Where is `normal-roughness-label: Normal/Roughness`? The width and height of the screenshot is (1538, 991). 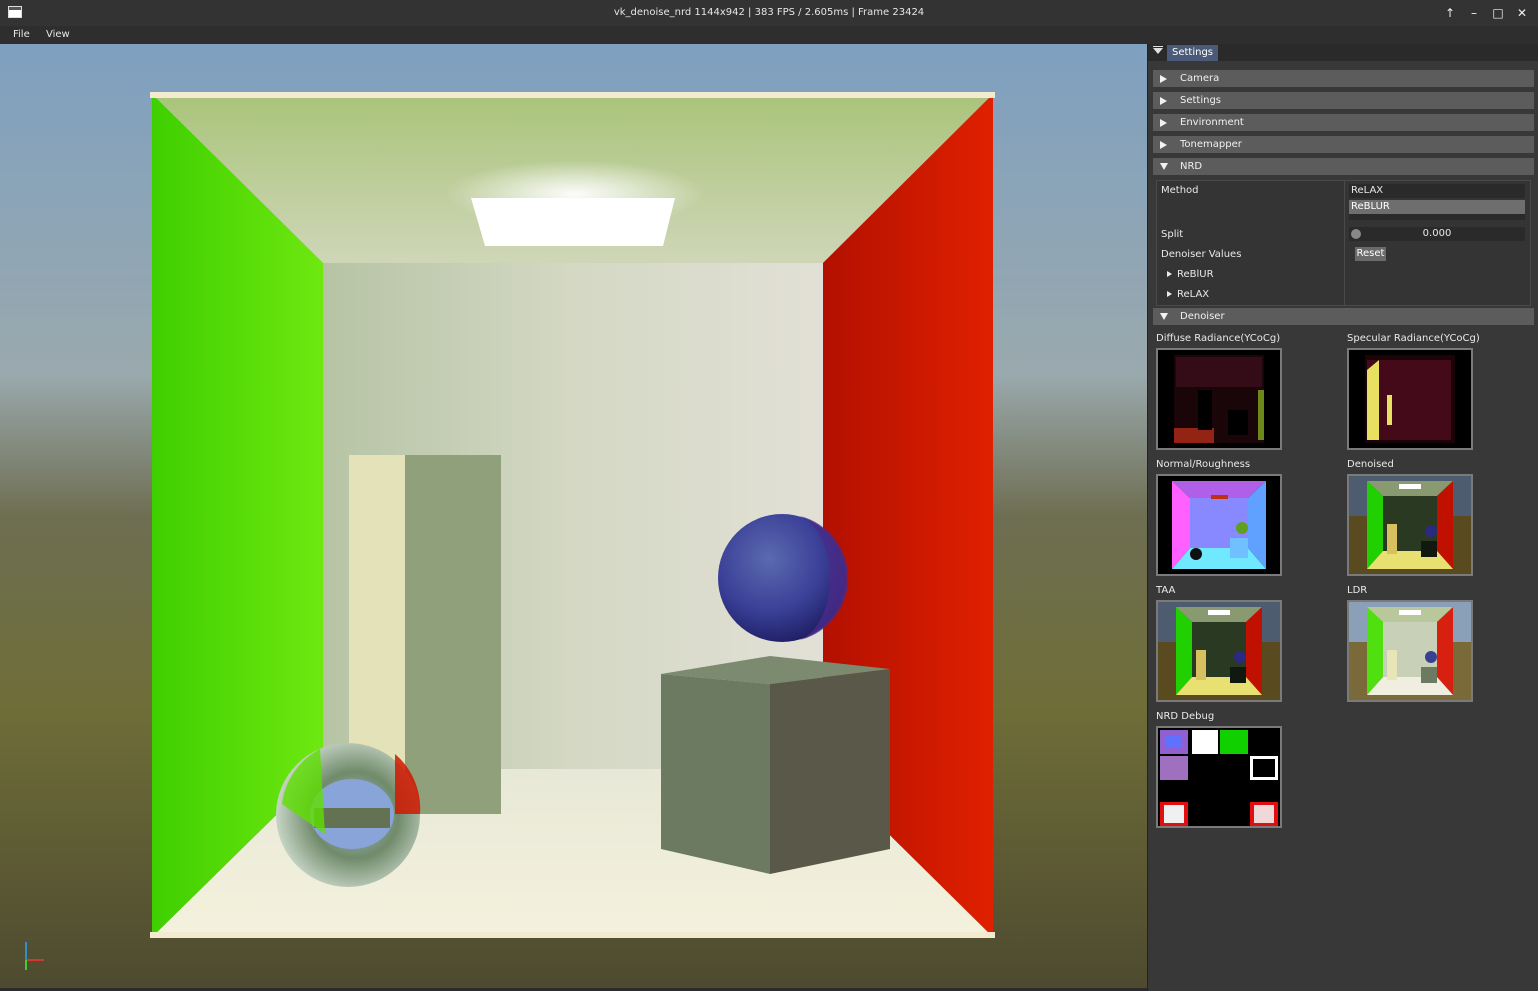
normal-roughness-label: Normal/Roughness is located at coordinates (1203, 464).